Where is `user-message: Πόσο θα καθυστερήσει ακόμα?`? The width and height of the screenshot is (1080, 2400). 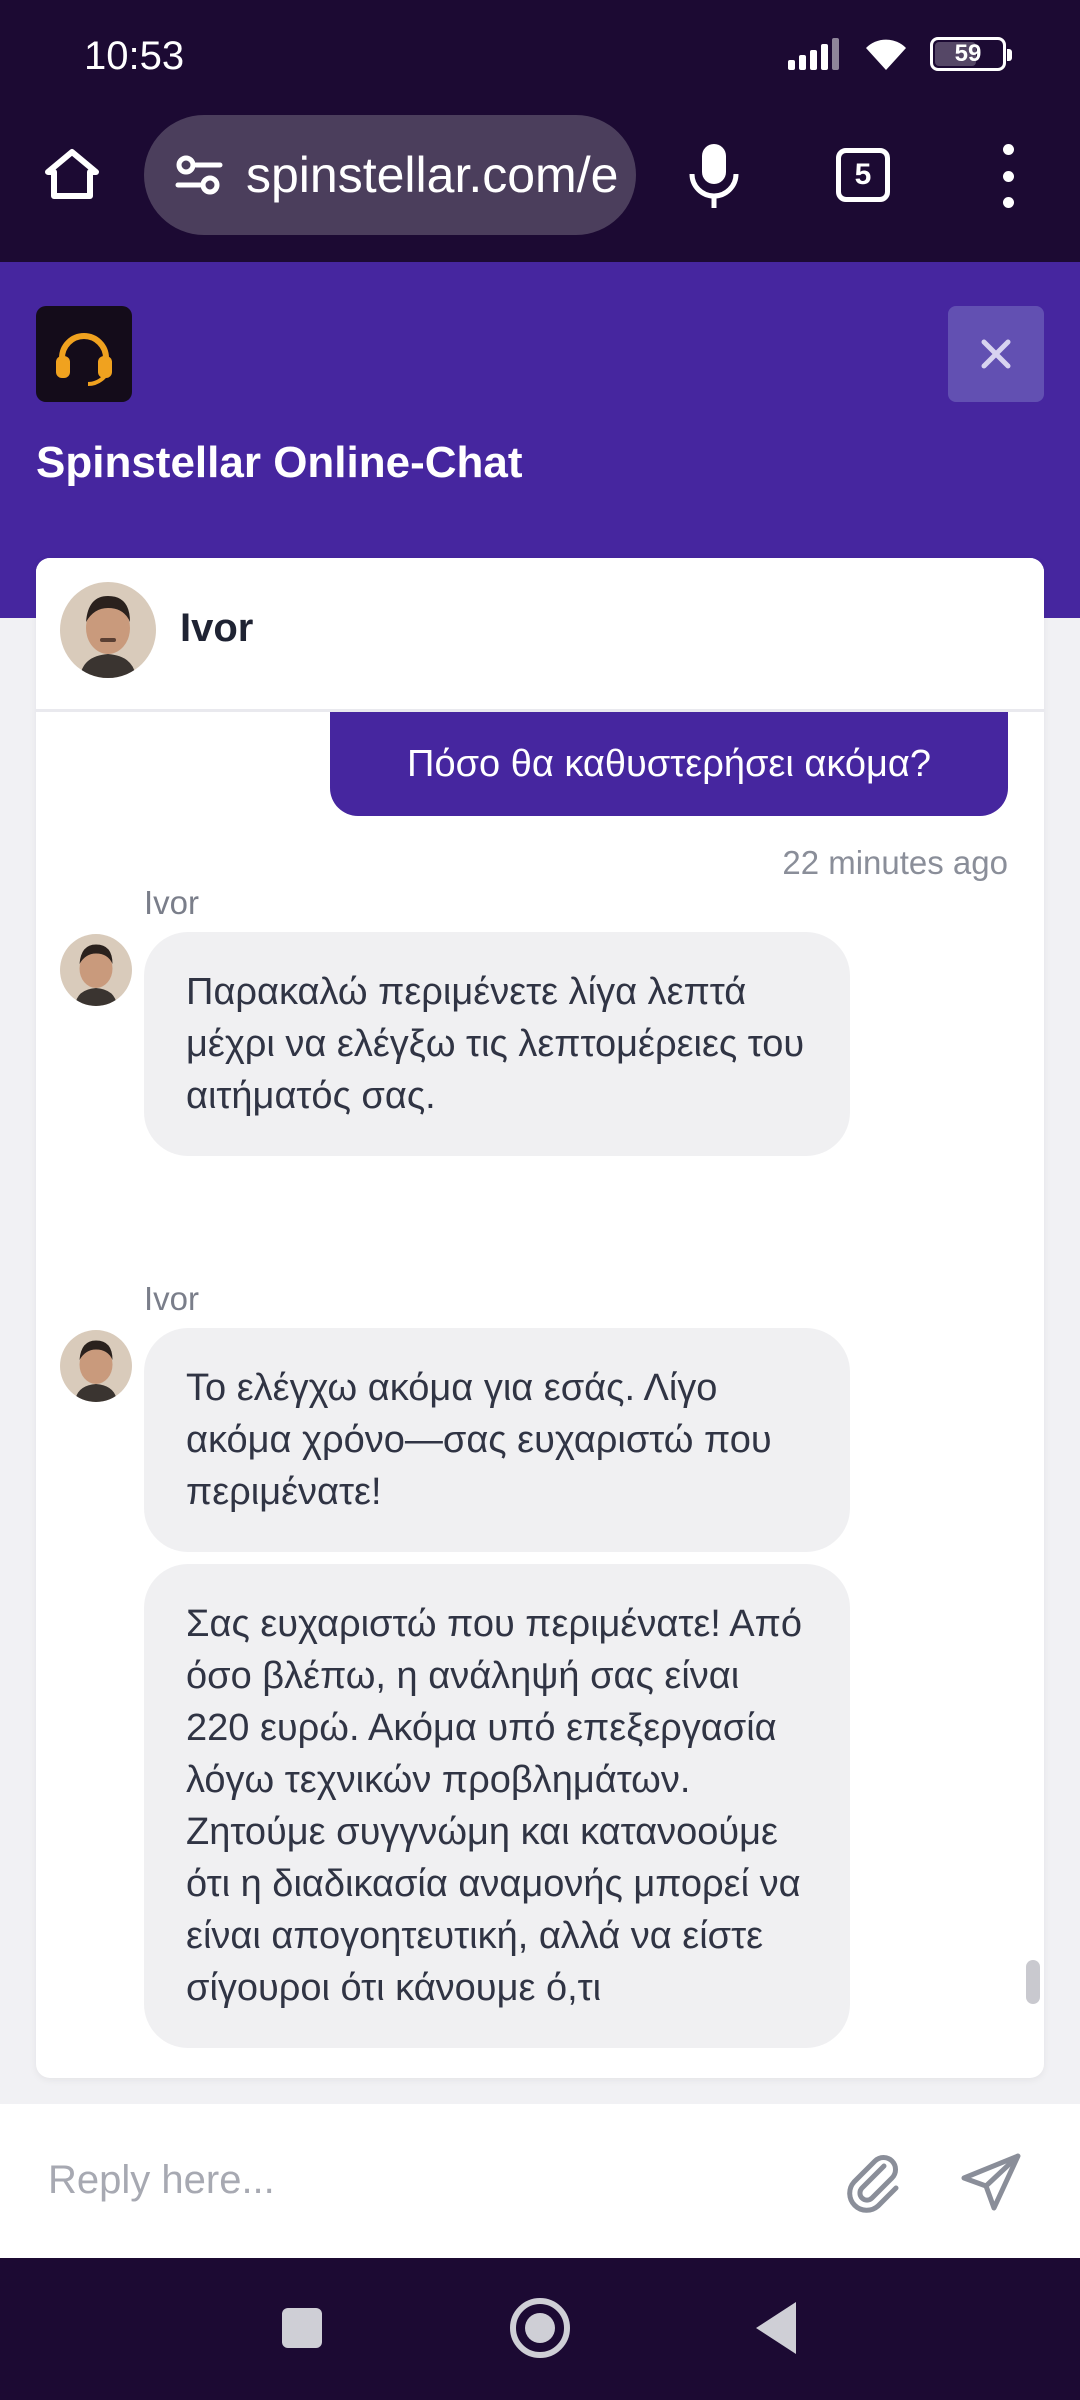
user-message: Πόσο θα καθυστερήσει ακόμα? is located at coordinates (669, 764).